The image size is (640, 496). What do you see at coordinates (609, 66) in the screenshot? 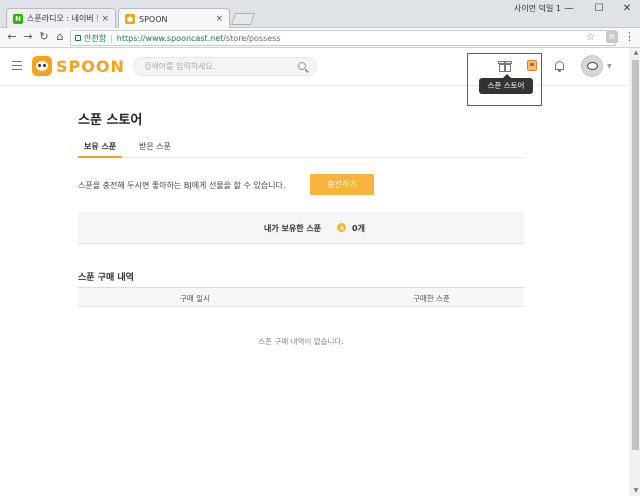
I see `chevron-down-icon: ▼` at bounding box center [609, 66].